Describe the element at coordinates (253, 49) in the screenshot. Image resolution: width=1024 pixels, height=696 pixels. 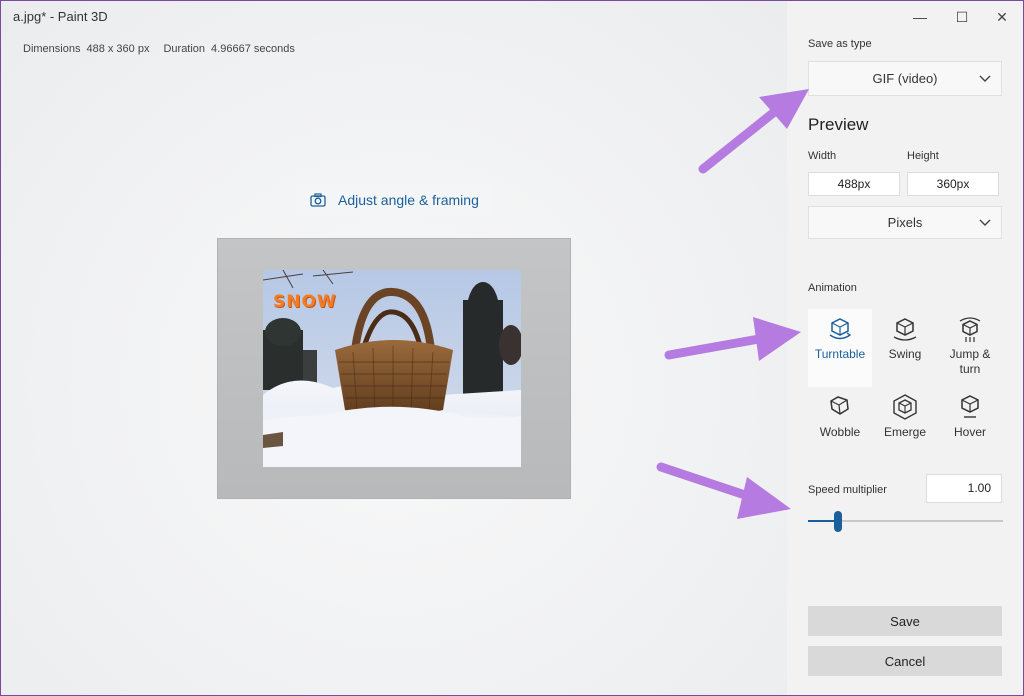
I see `duration-value: 4.96667 seconds` at that location.